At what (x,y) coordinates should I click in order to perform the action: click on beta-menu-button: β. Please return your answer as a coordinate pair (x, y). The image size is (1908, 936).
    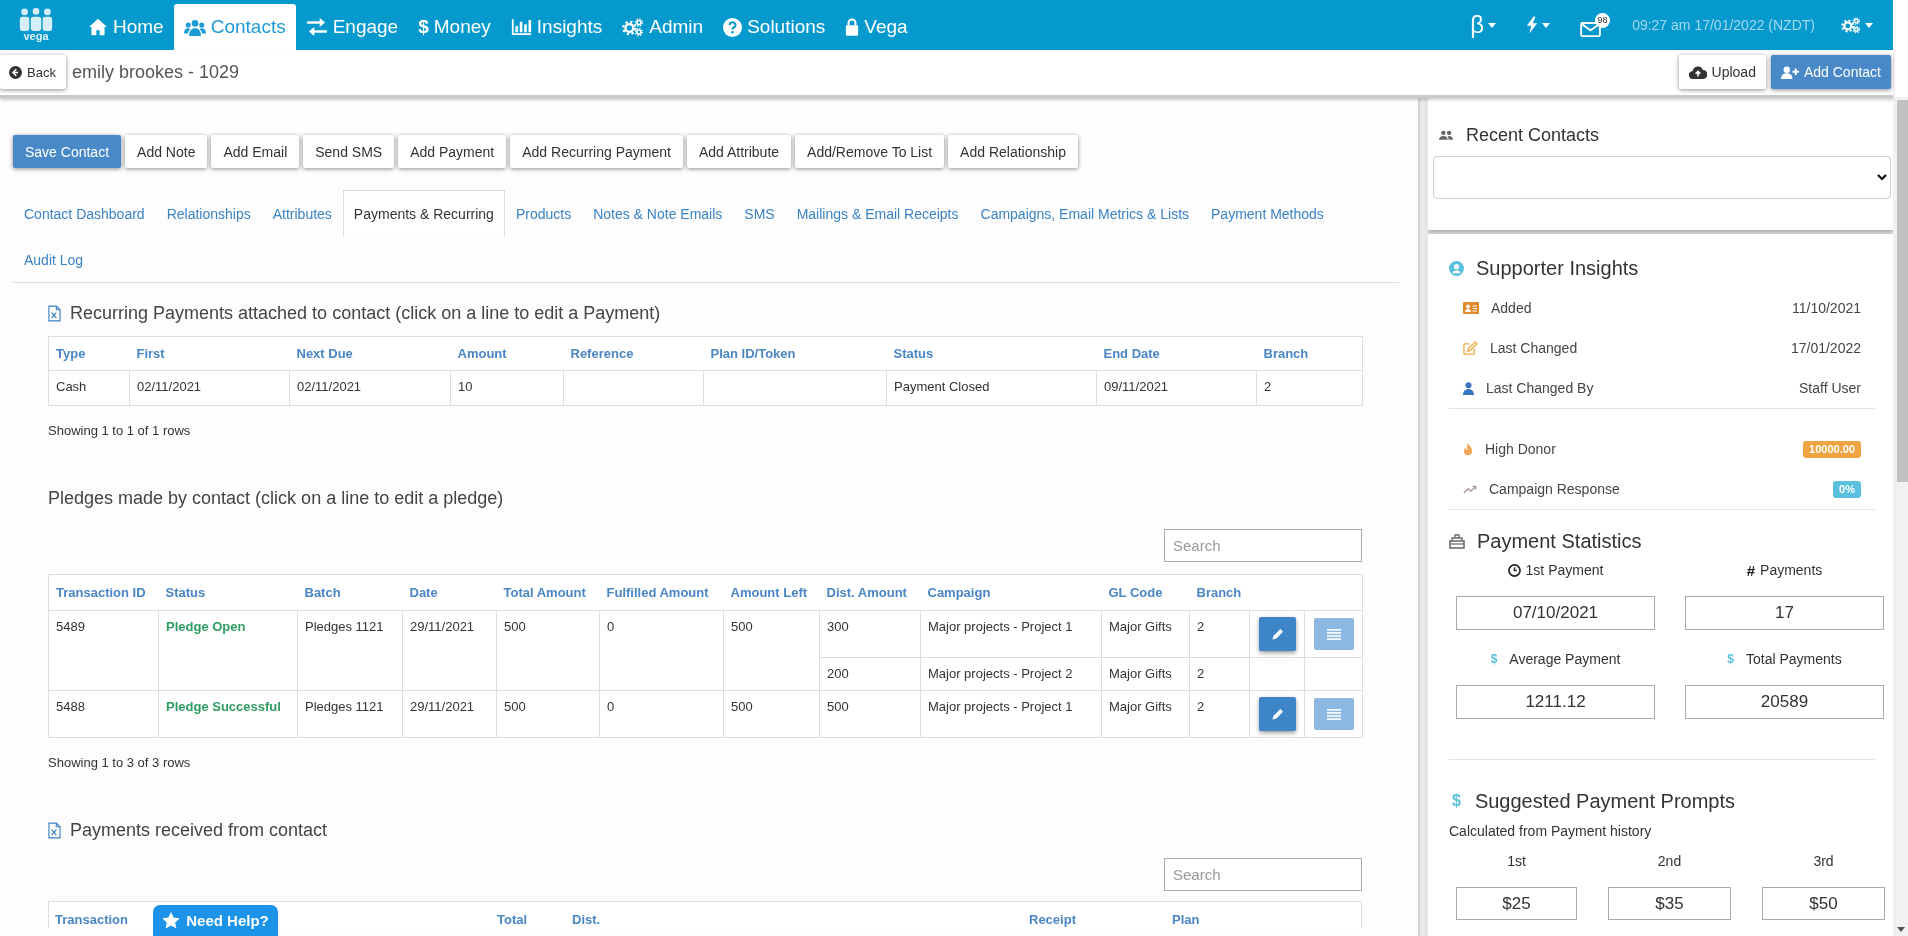
    Looking at the image, I should click on (1483, 25).